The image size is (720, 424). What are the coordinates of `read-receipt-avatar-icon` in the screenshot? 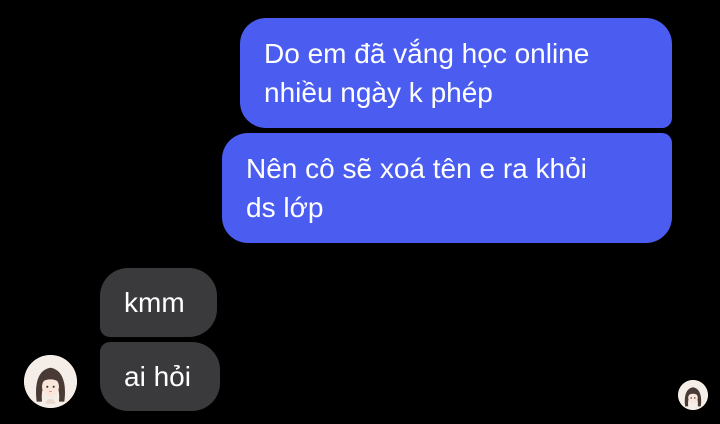 It's located at (693, 395).